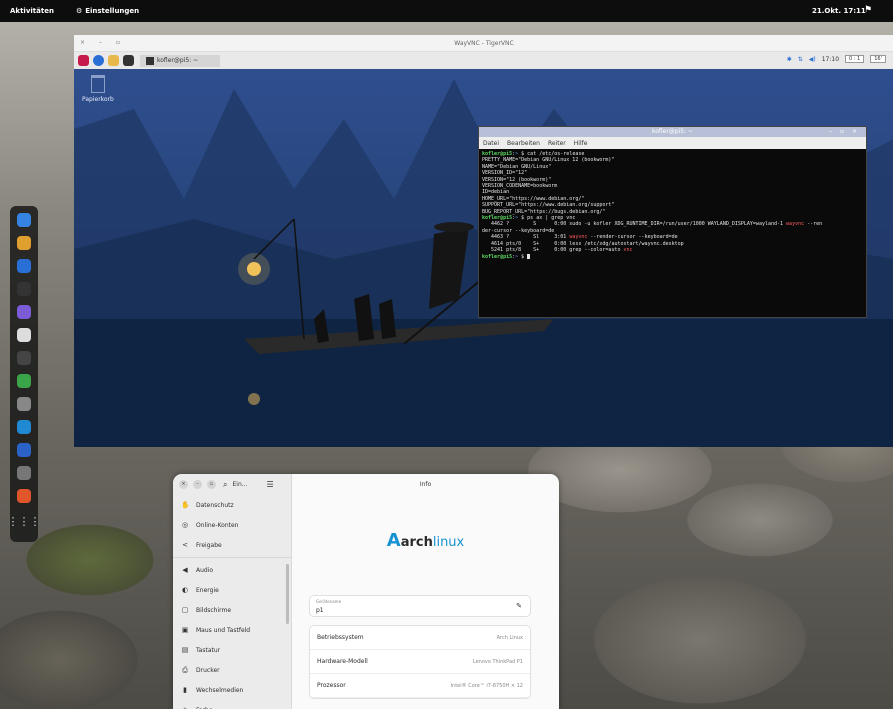 This screenshot has height=709, width=893. I want to click on sidebar-item-icon: ✋, so click(185, 505).